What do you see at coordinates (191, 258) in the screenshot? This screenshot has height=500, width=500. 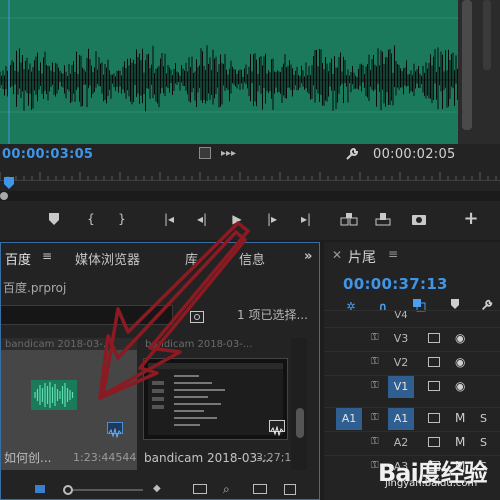 I see `tab-libraries: 库` at bounding box center [191, 258].